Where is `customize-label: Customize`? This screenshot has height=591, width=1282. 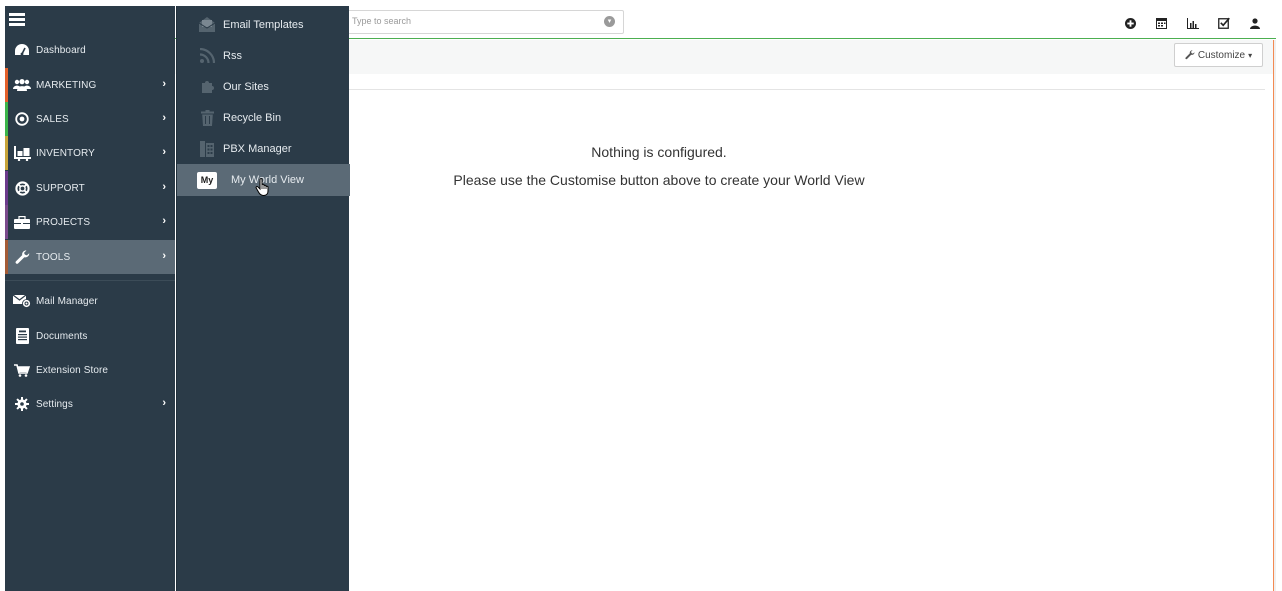 customize-label: Customize is located at coordinates (1221, 55).